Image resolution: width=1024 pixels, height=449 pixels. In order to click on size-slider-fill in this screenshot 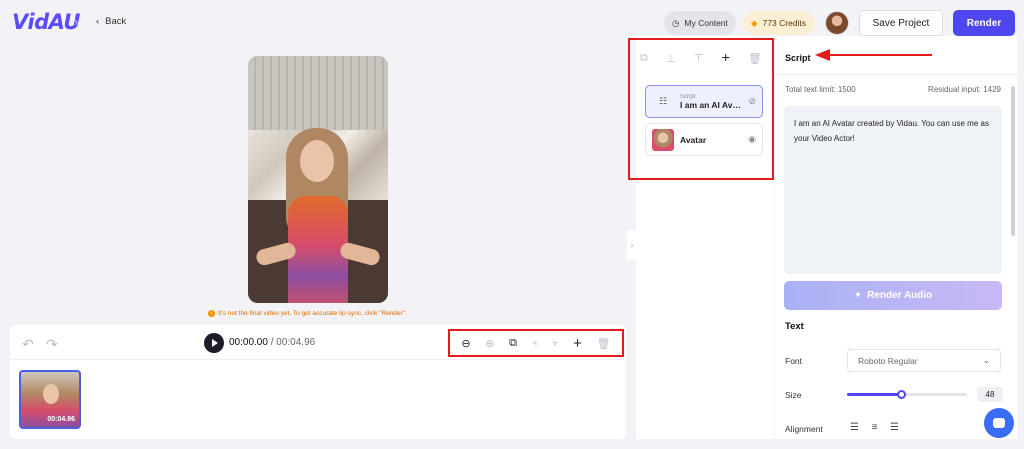, I will do `click(874, 394)`.